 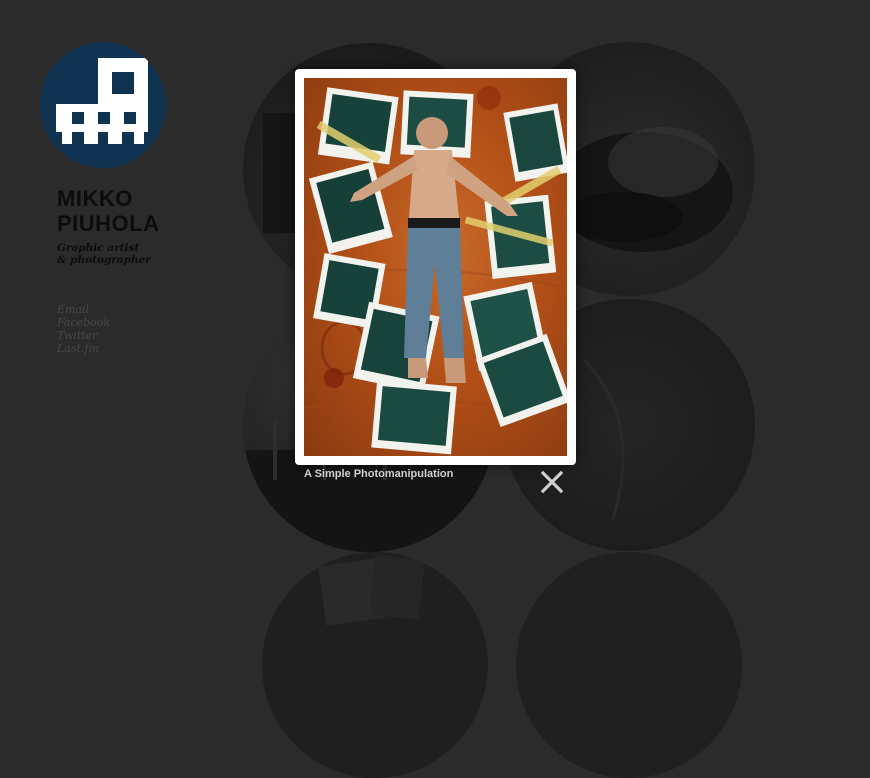 I want to click on close-icon, so click(x=552, y=482).